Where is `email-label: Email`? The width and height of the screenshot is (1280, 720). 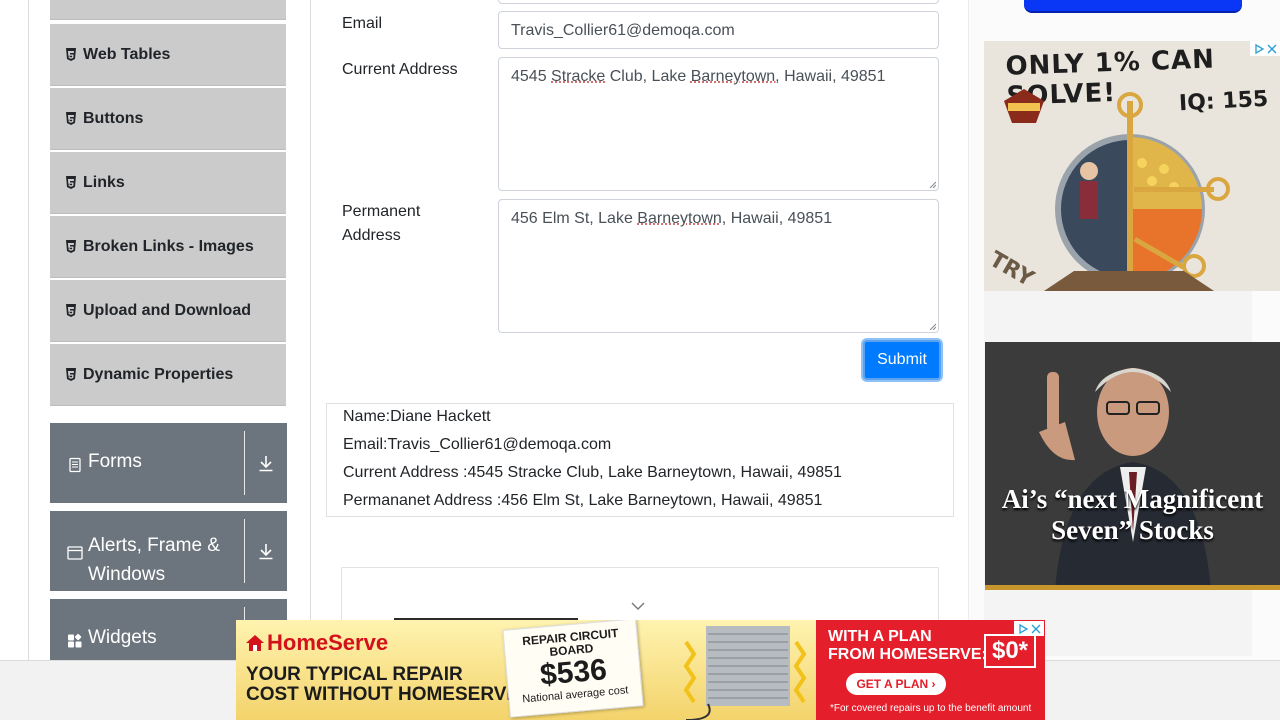 email-label: Email is located at coordinates (362, 23).